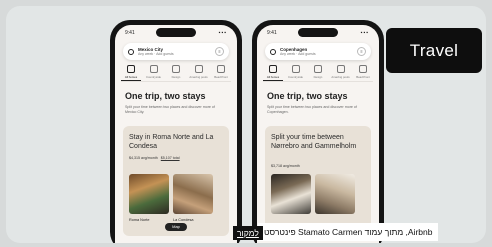  What do you see at coordinates (176, 227) in the screenshot?
I see `map-button: Map` at bounding box center [176, 227].